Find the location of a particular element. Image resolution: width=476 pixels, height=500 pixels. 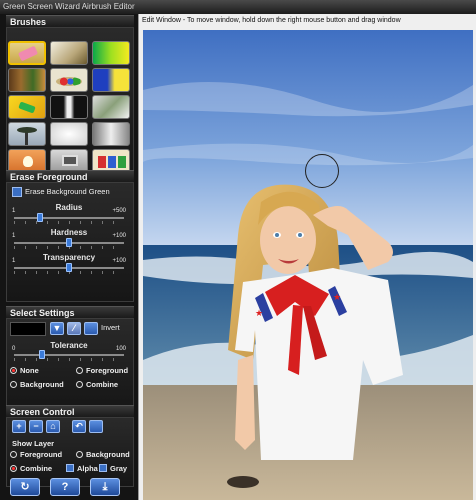

save-download-icon: ⤓ is located at coordinates (105, 487).